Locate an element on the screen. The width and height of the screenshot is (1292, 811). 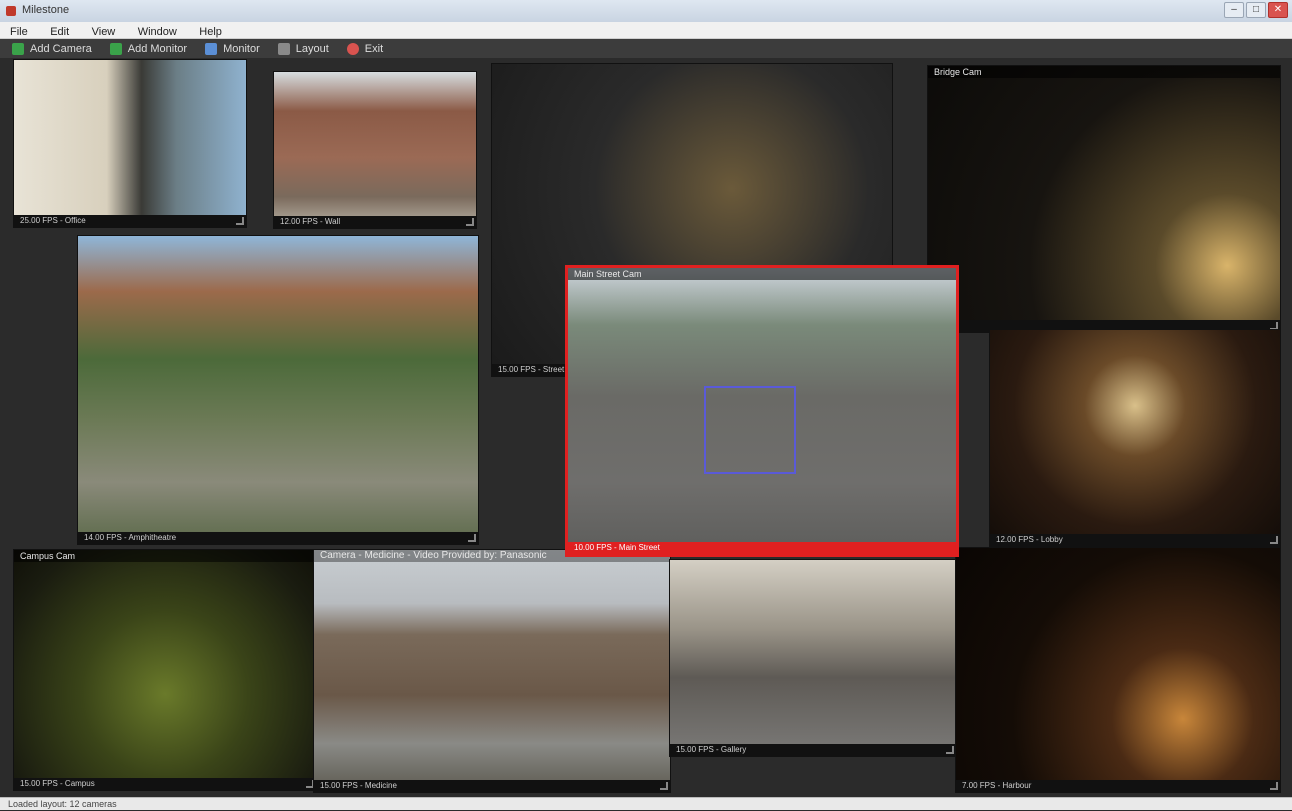
camera-tile-lobby: 12.00 FPS - Lobby is located at coordinates (1135, 438).